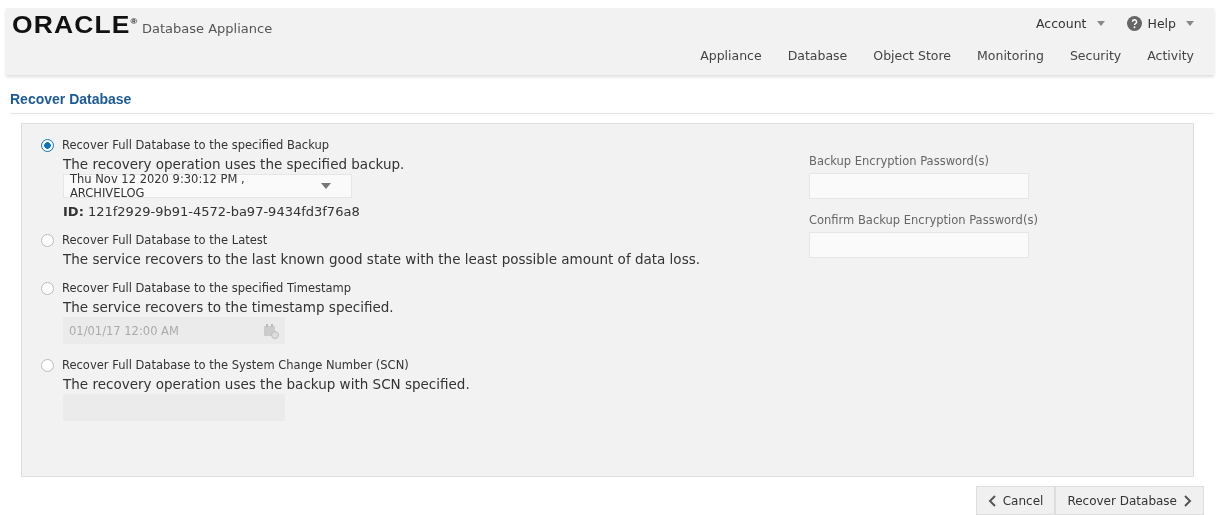 The height and width of the screenshot is (515, 1220). I want to click on backup-id: ID: 121f2929-9b91-4572-ba97-9434fd3f76a8, so click(212, 211).